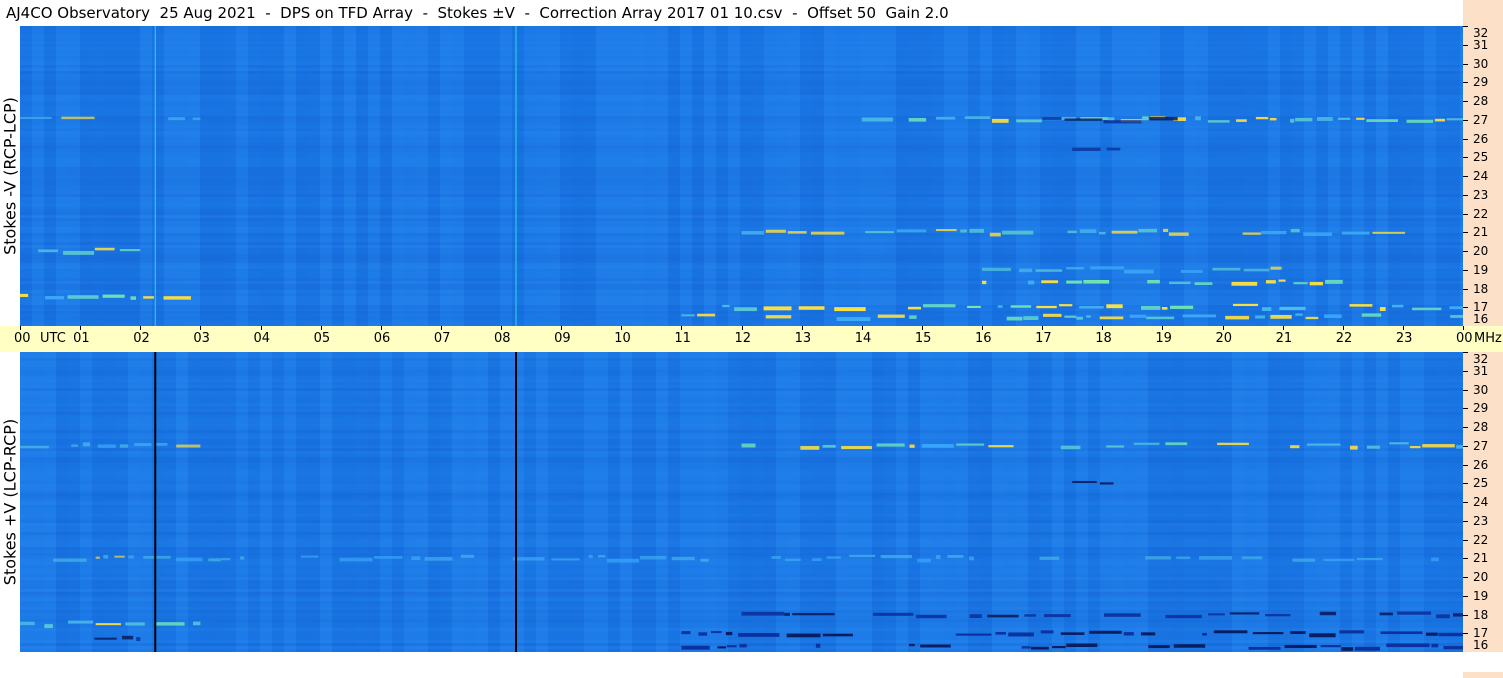 Image resolution: width=1503 pixels, height=678 pixels. What do you see at coordinates (1480, 483) in the screenshot?
I see `frequency-tick-label: 25` at bounding box center [1480, 483].